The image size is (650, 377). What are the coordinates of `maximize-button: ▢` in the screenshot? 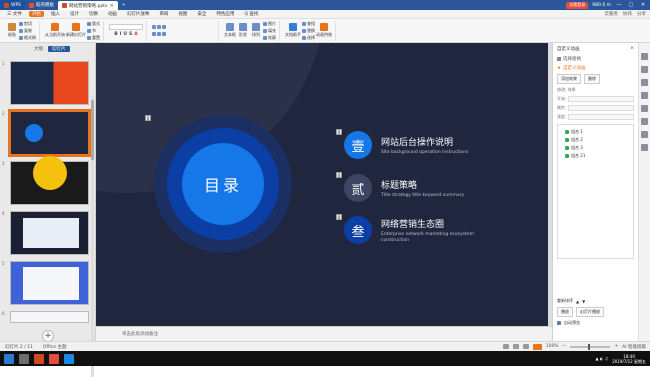 It's located at (631, 5).